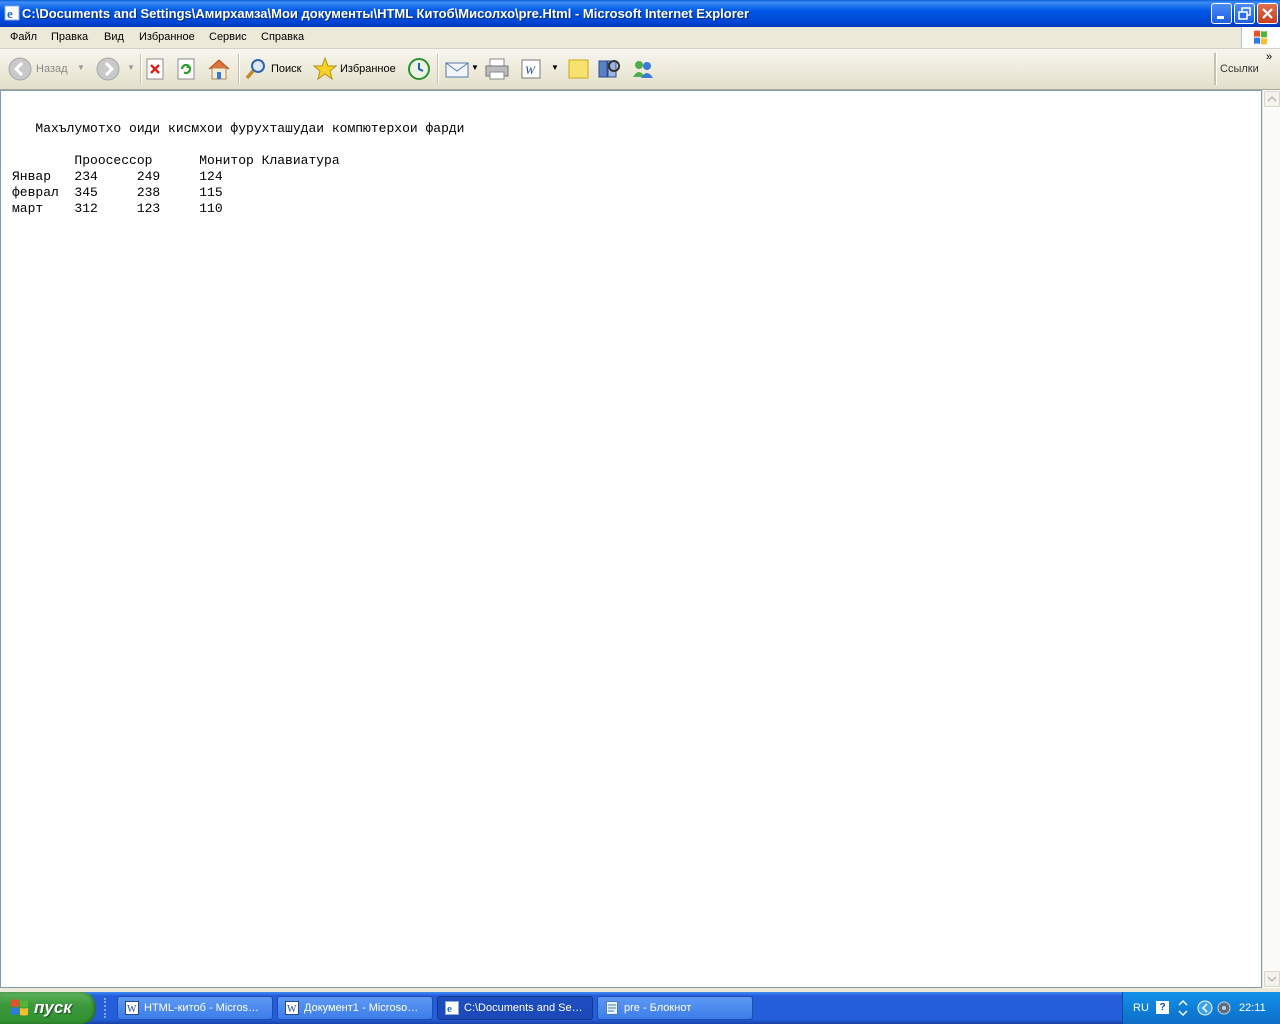 Image resolution: width=1280 pixels, height=1024 pixels. I want to click on stop-button, so click(156, 69).